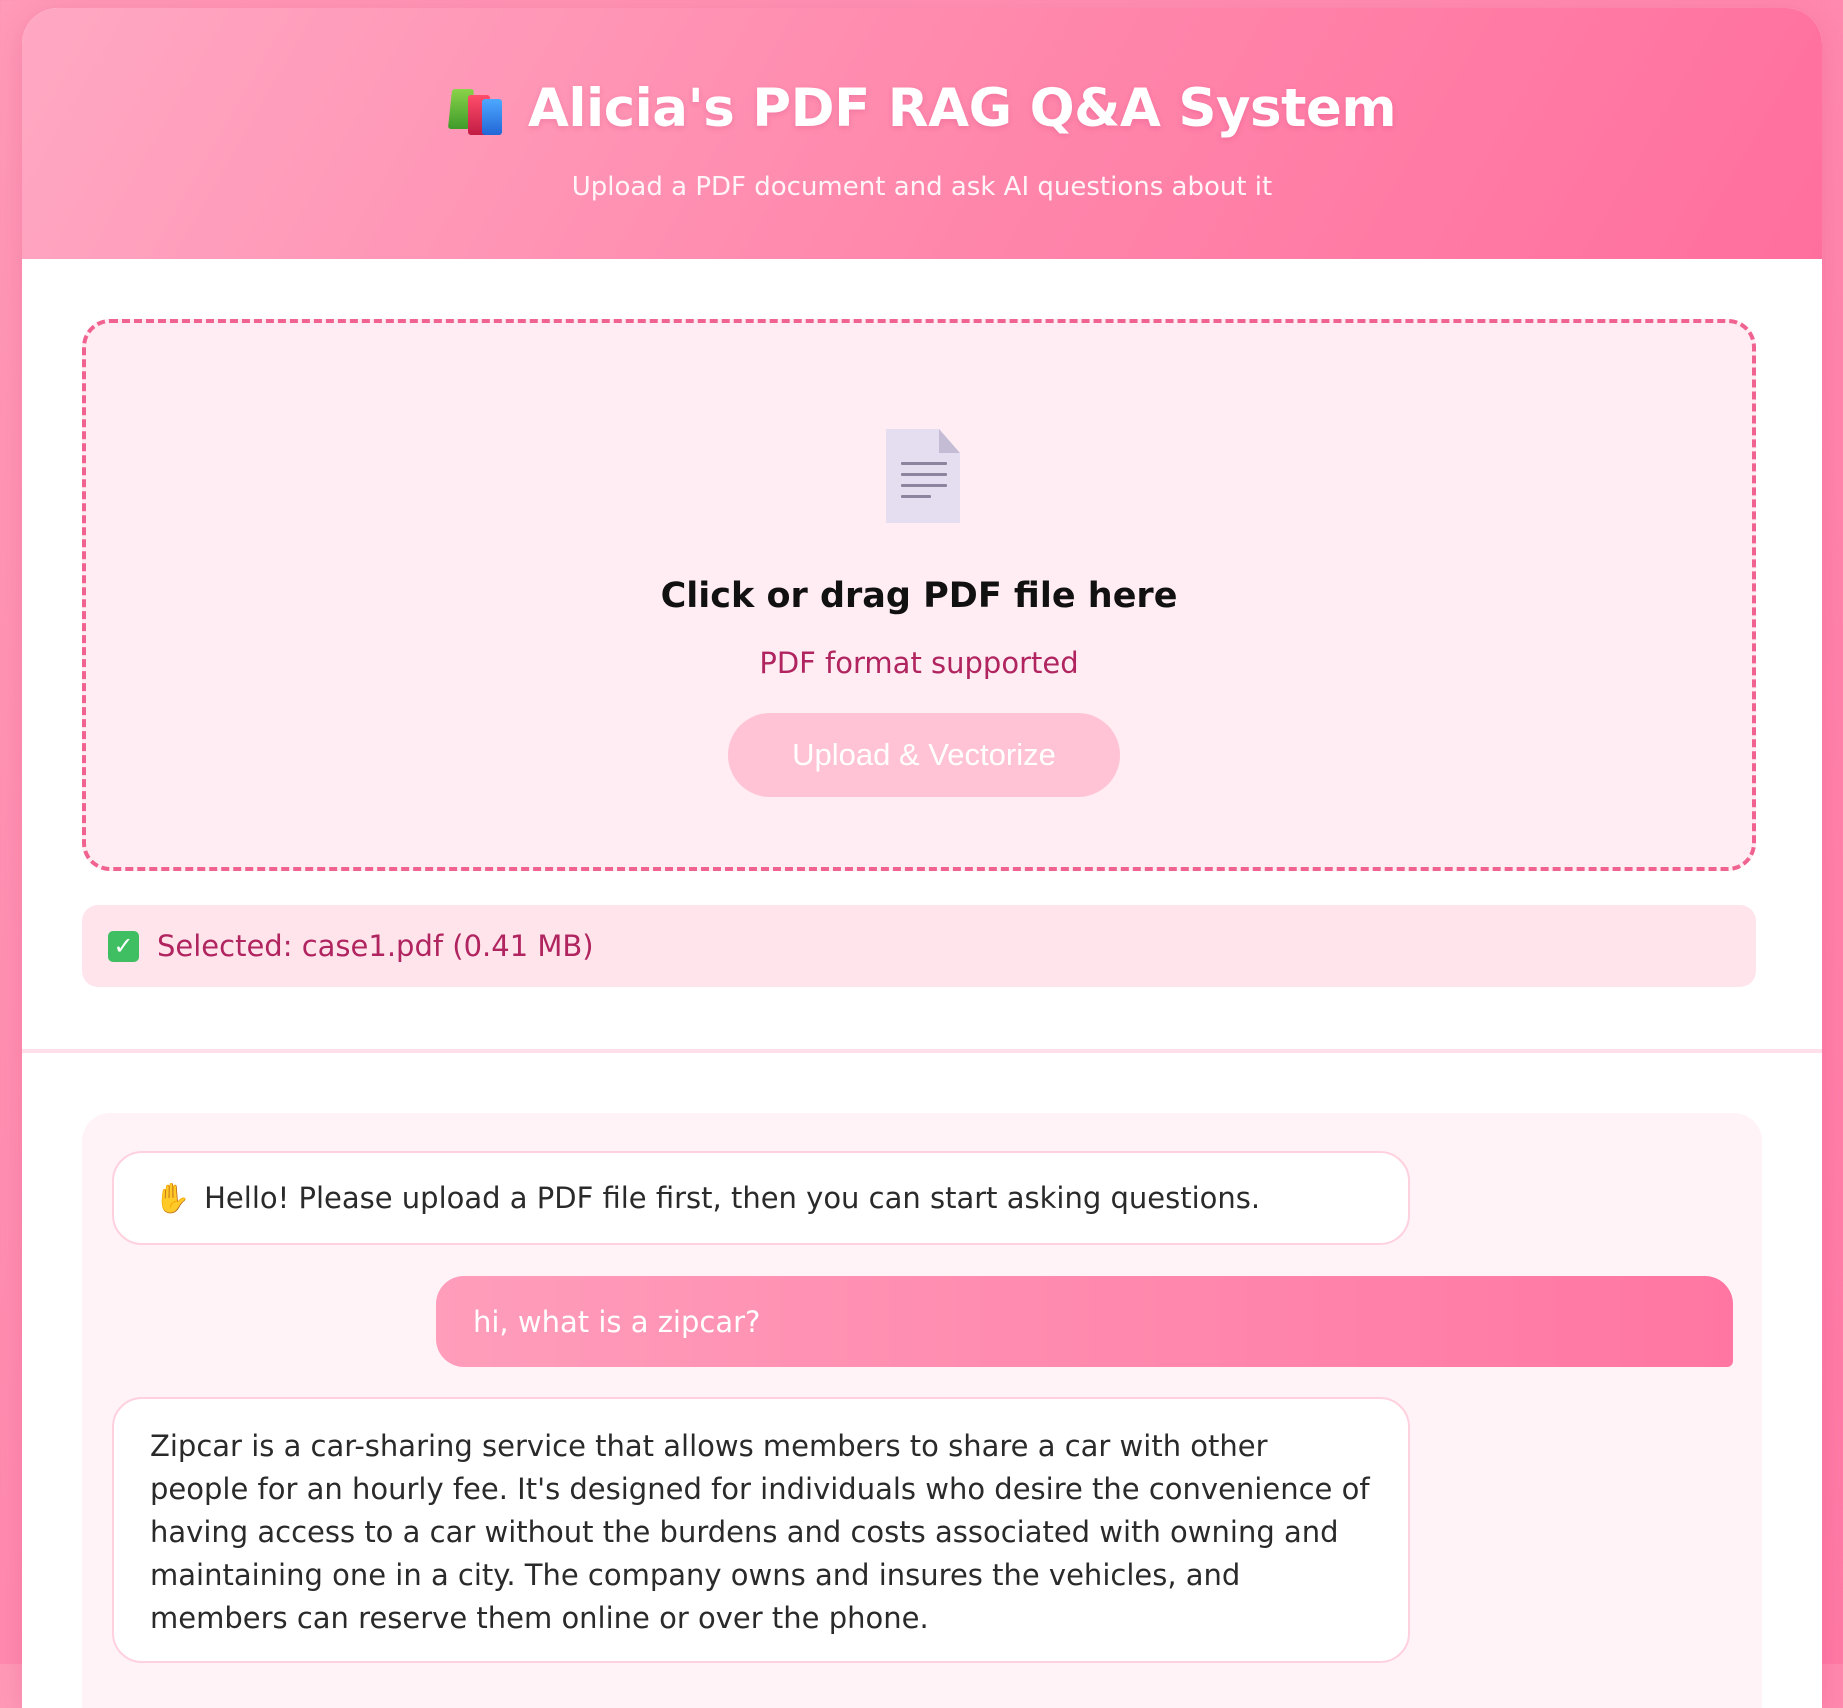 Image resolution: width=1843 pixels, height=1708 pixels. I want to click on upload-vectorize-button: Upload & Vectorize, so click(924, 755).